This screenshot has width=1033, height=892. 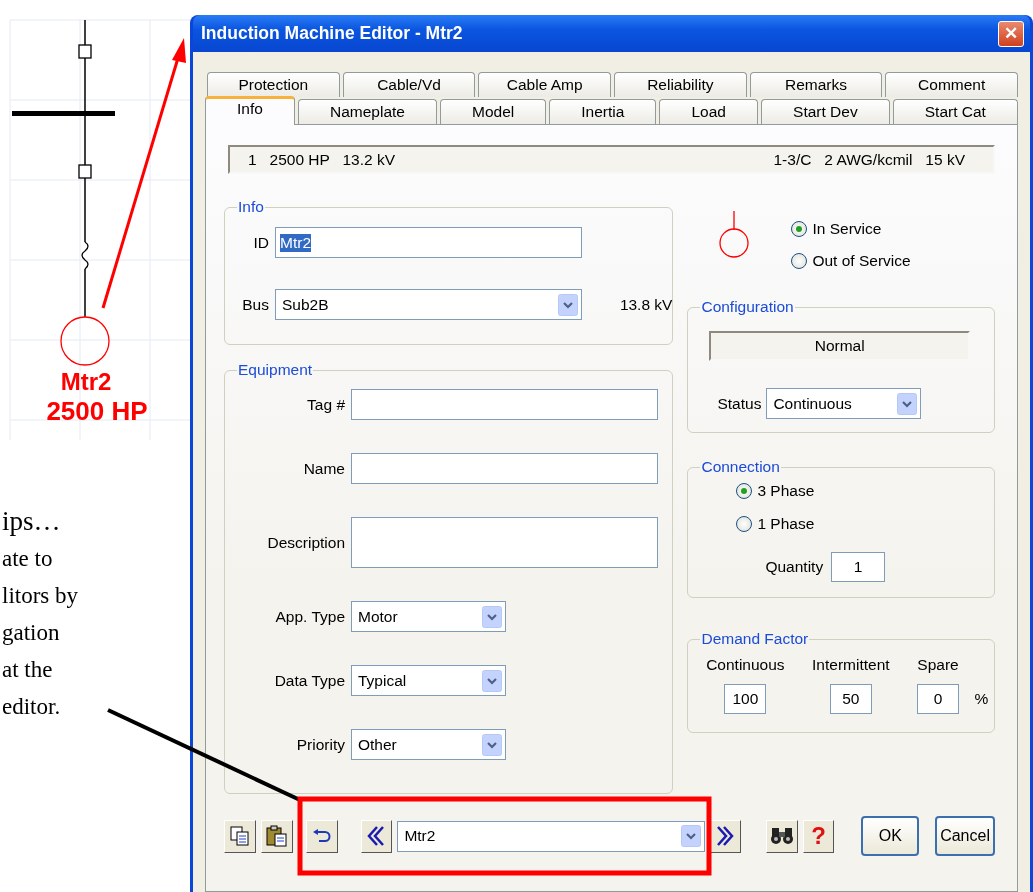 I want to click on tip-text: editor., so click(x=31, y=706).